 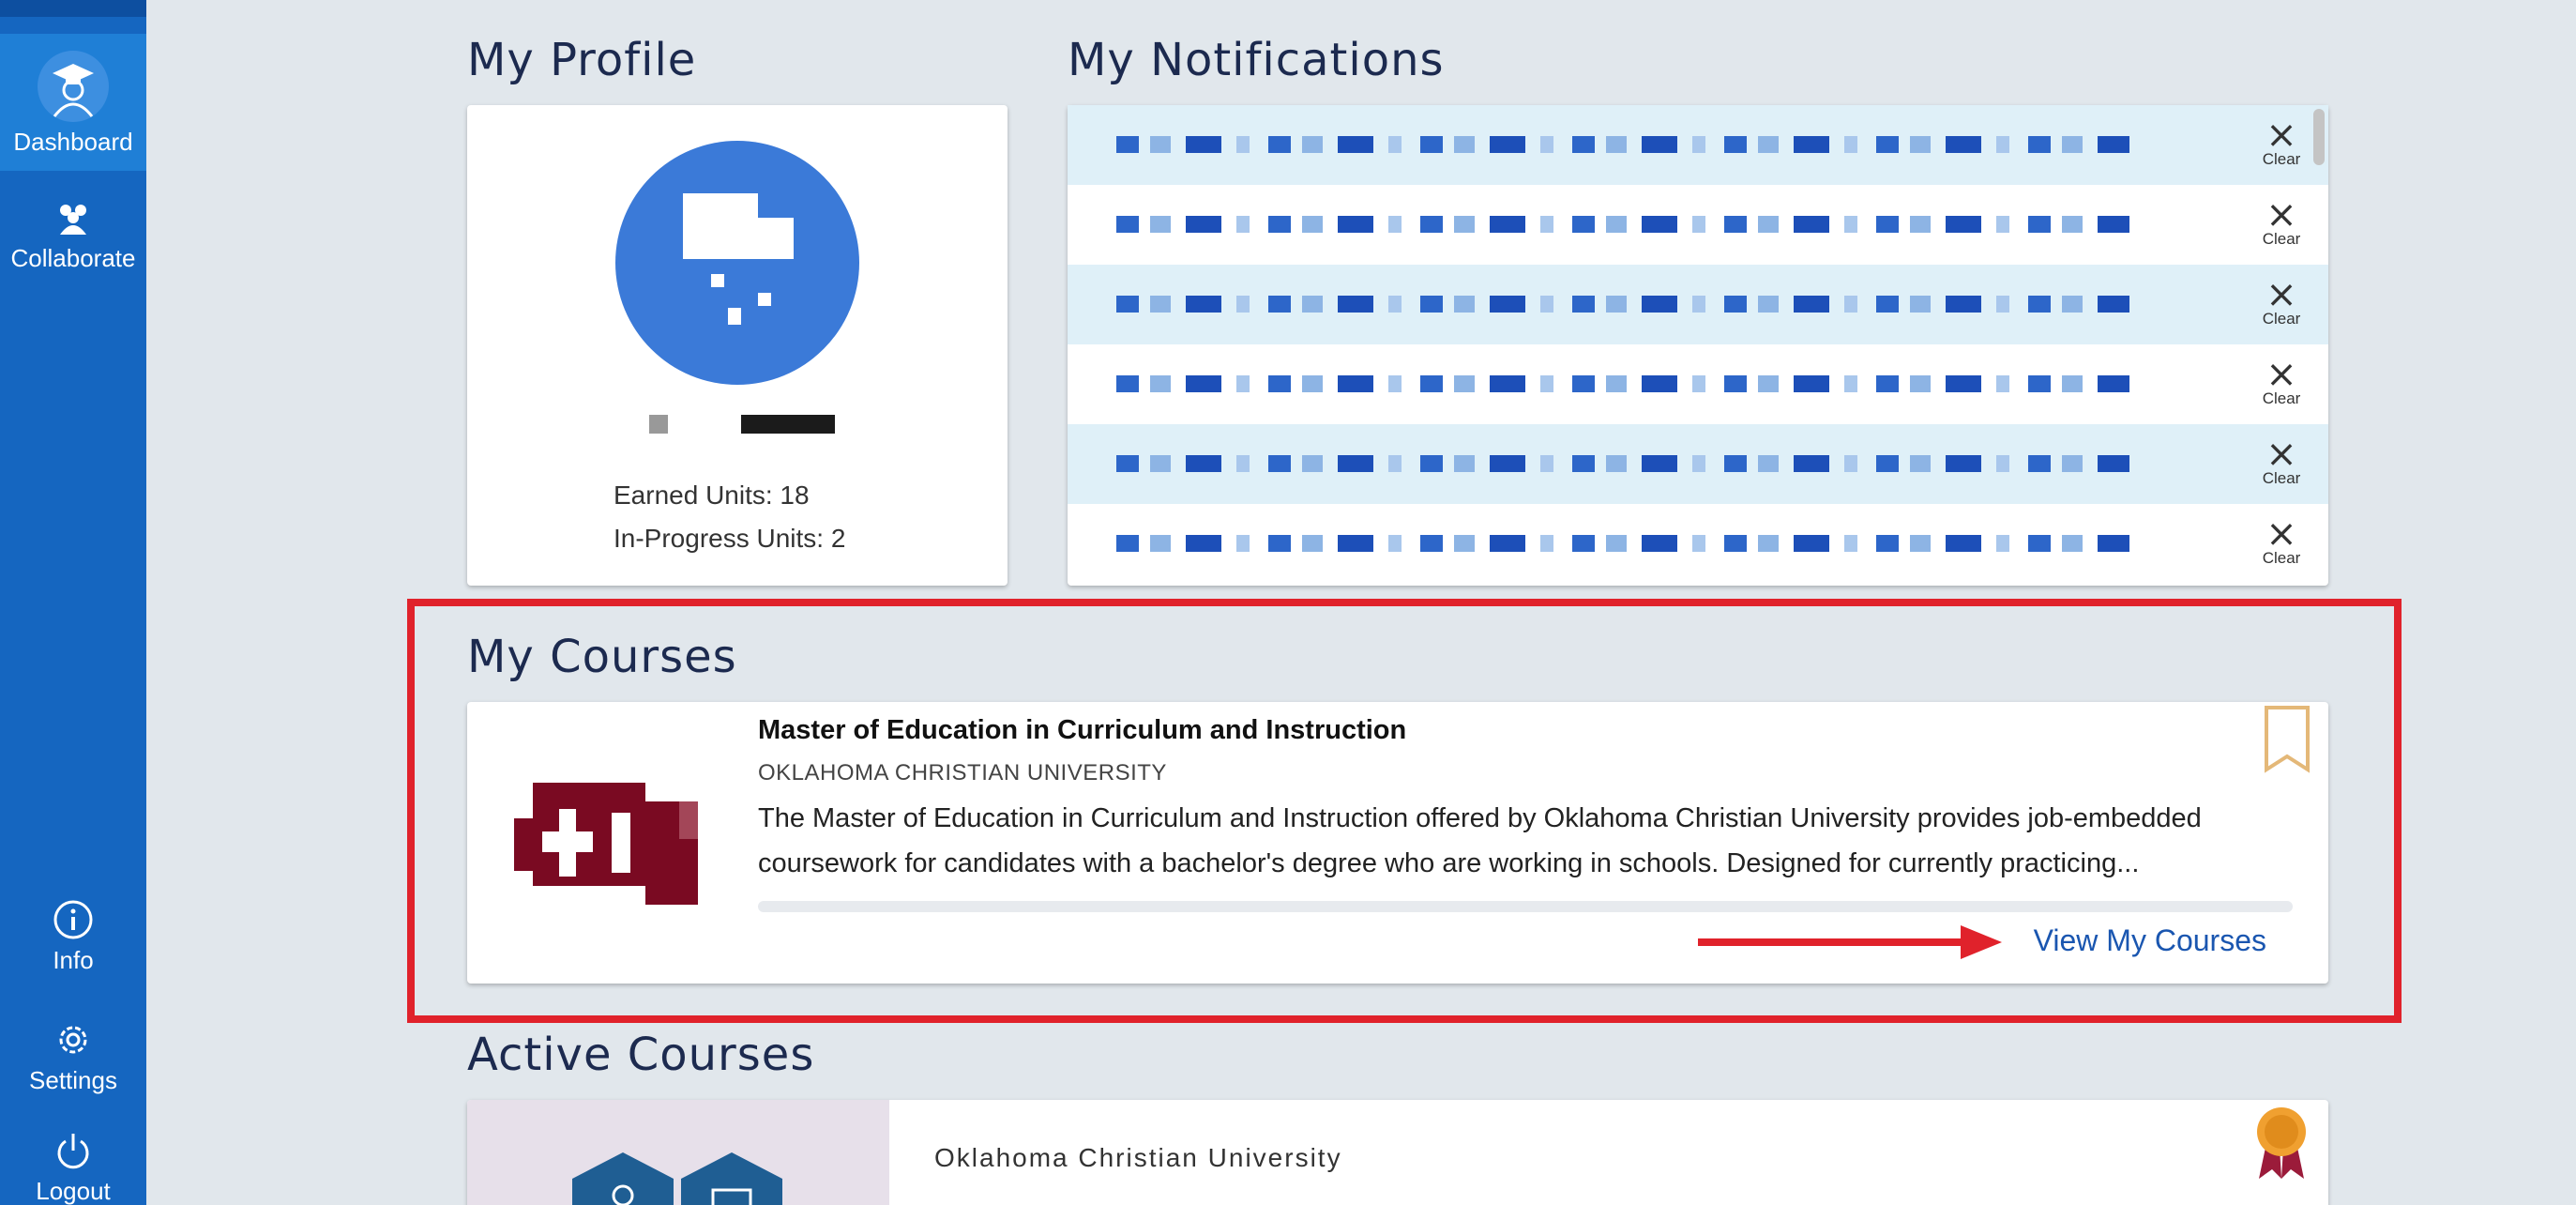 I want to click on university-logo, so click(x=606, y=844).